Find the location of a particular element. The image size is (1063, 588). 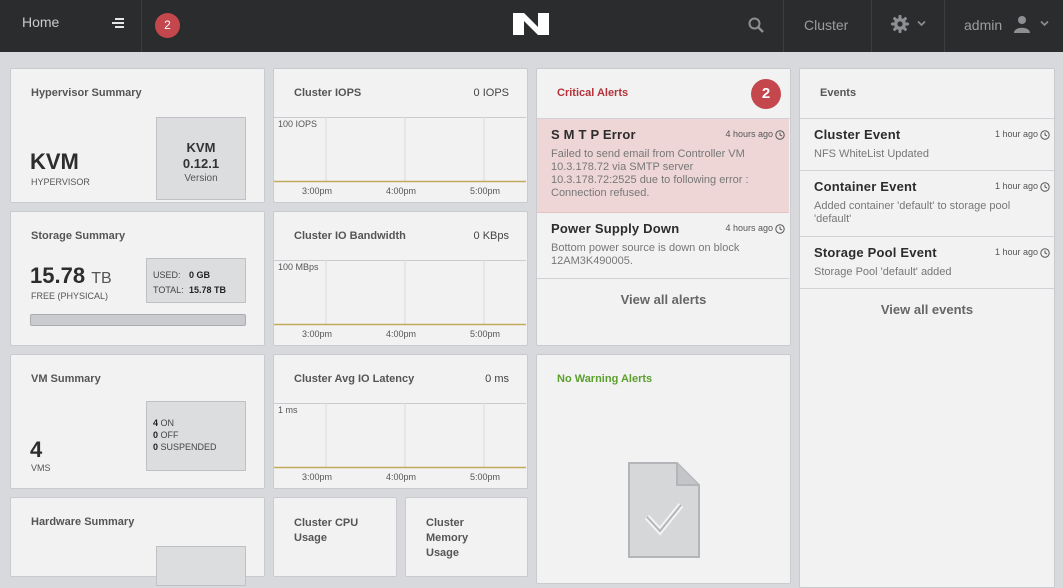

alert-title: S M T P Error is located at coordinates (593, 134).